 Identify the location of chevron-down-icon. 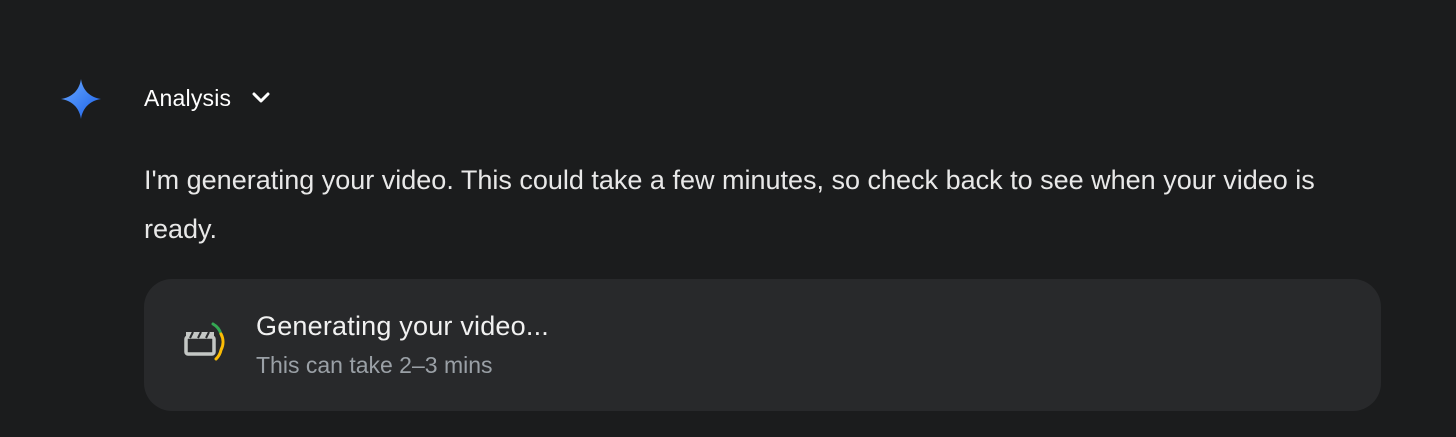
(261, 98).